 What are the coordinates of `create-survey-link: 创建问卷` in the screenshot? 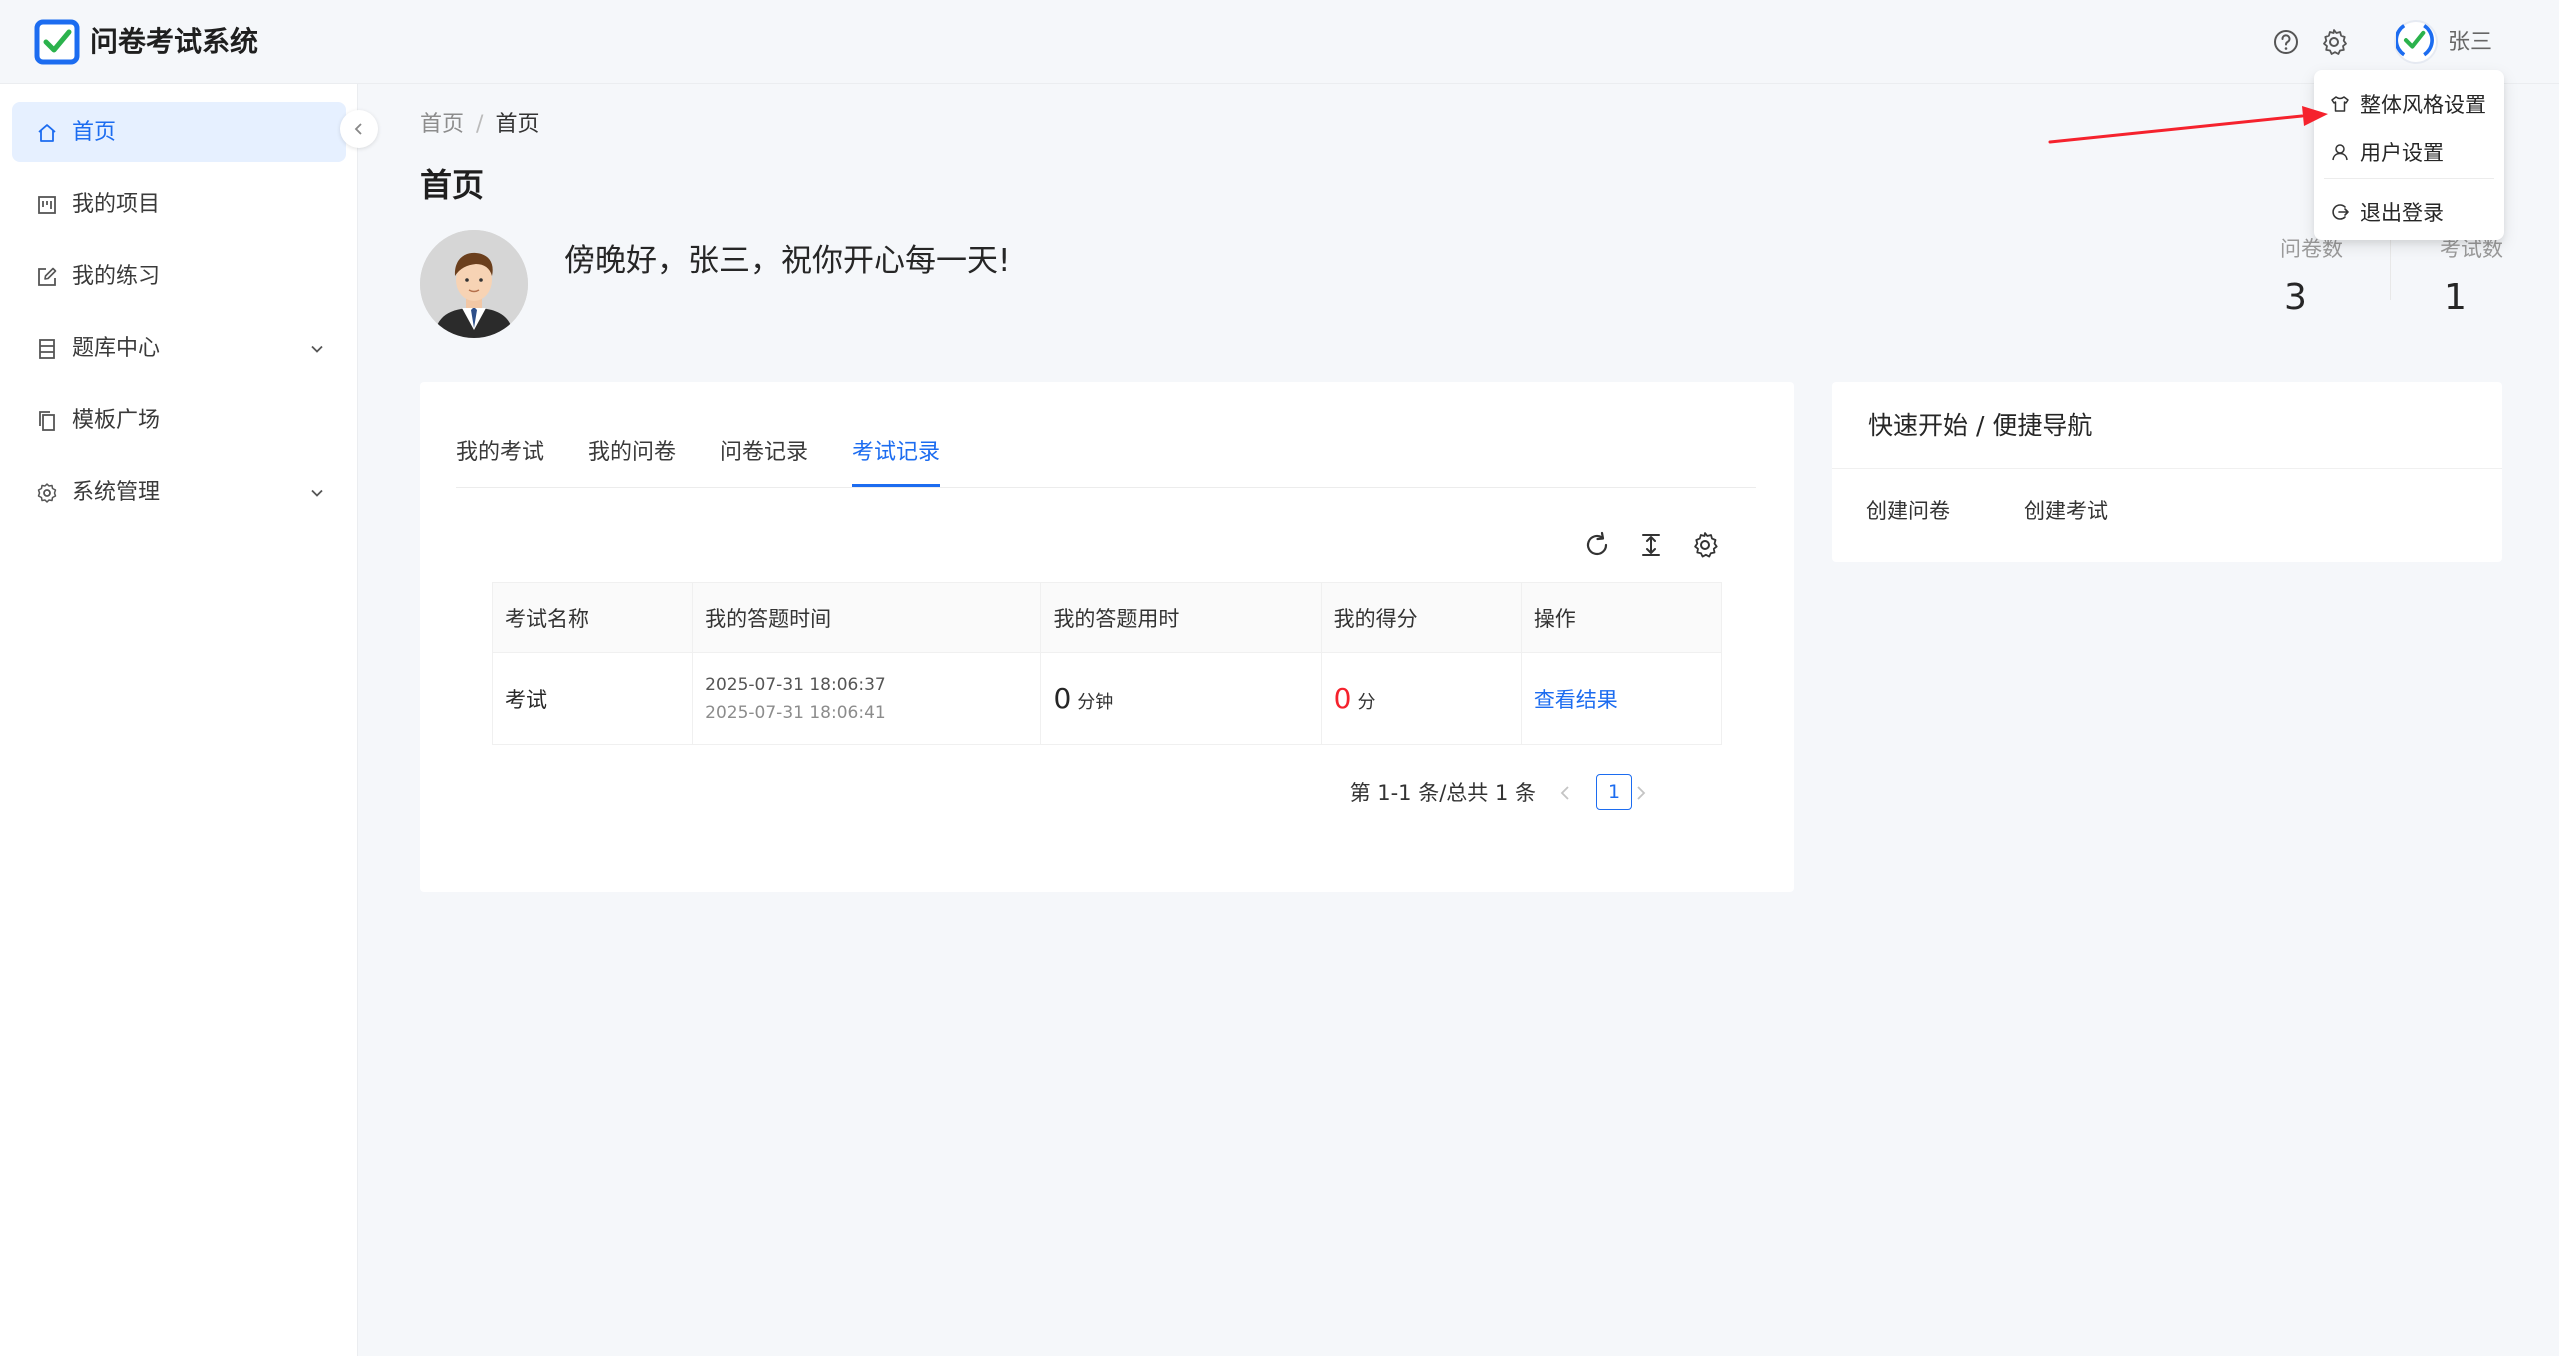 It's located at (1908, 511).